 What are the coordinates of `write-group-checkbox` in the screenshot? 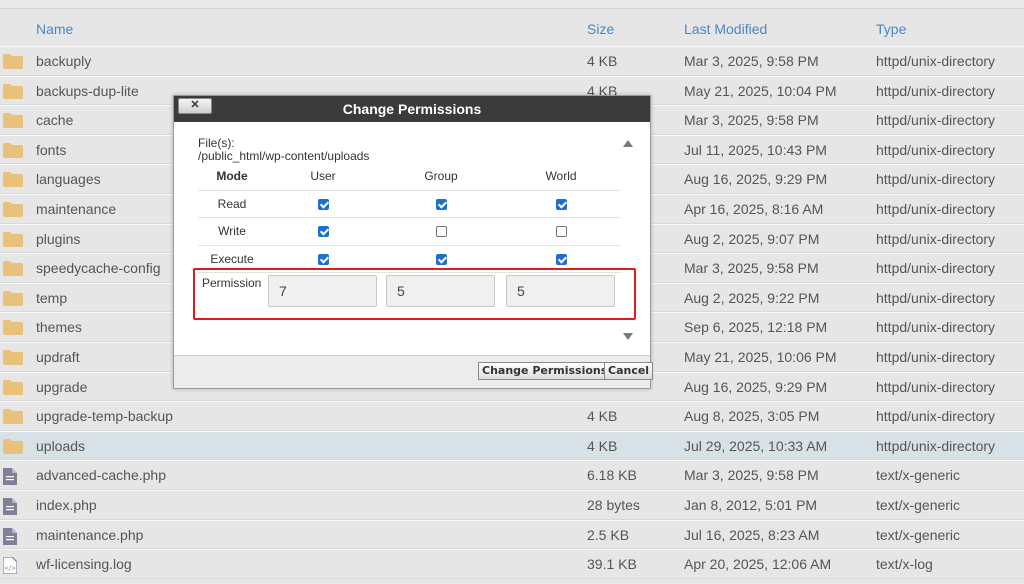 It's located at (441, 232).